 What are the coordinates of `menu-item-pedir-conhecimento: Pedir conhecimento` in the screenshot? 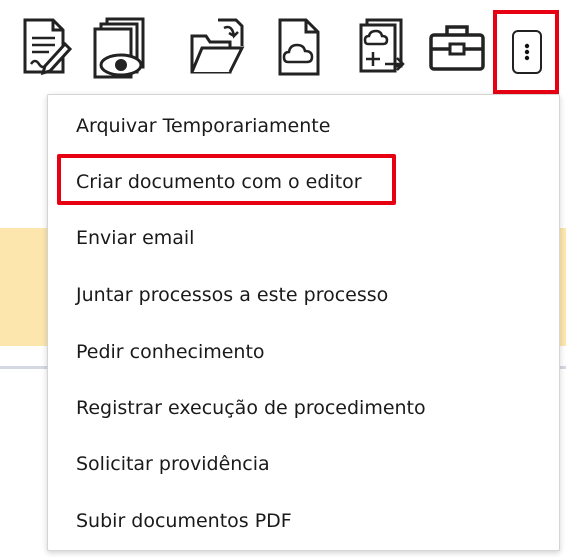 It's located at (303, 352).